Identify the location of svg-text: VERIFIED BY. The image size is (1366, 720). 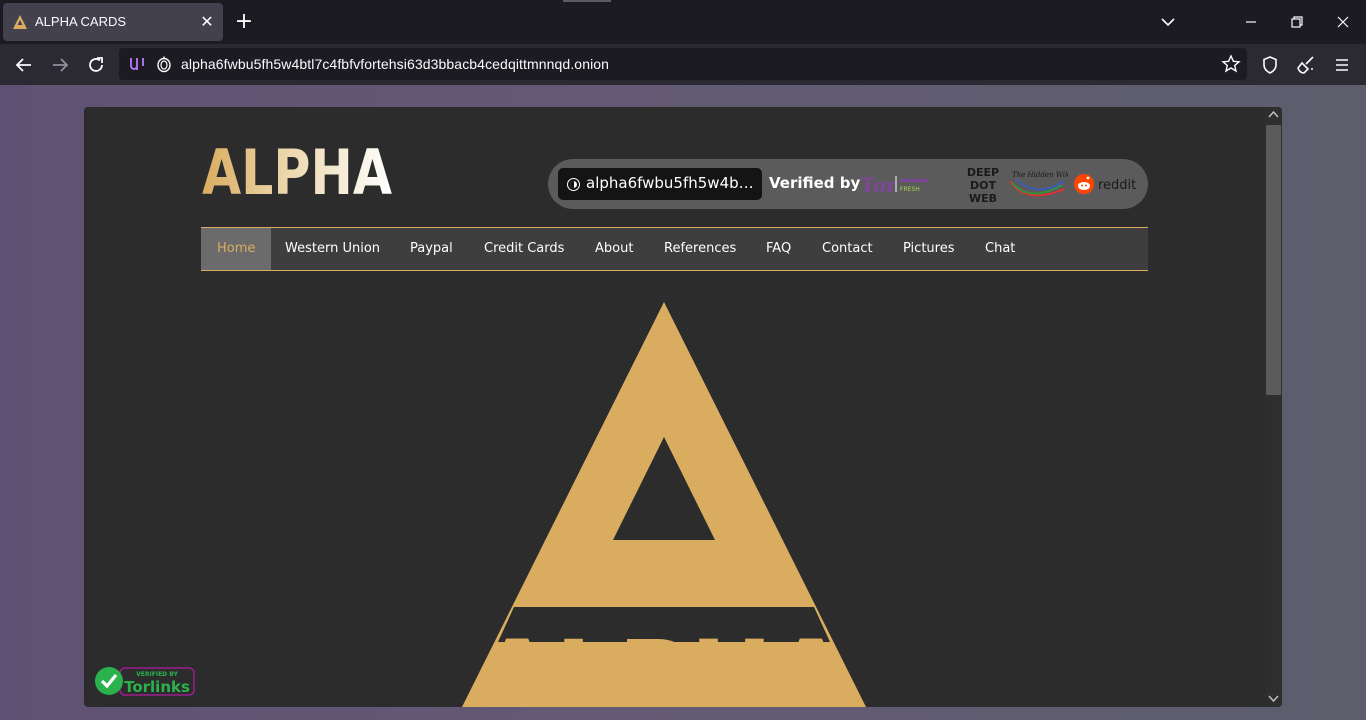
(157, 674).